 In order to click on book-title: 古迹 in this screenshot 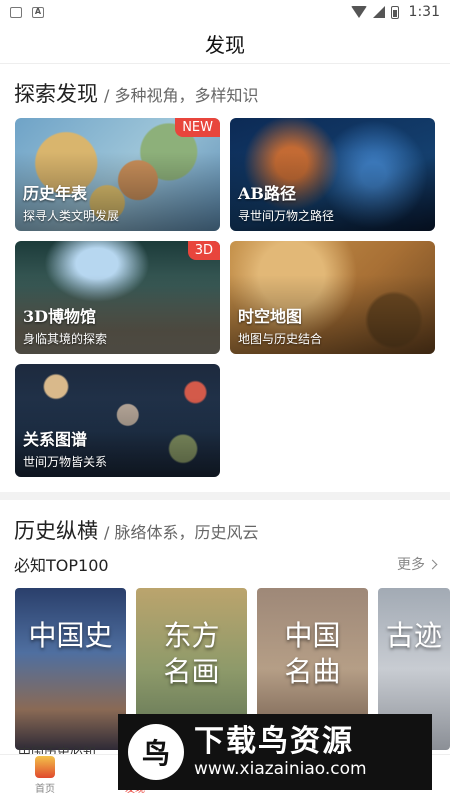, I will do `click(414, 636)`.